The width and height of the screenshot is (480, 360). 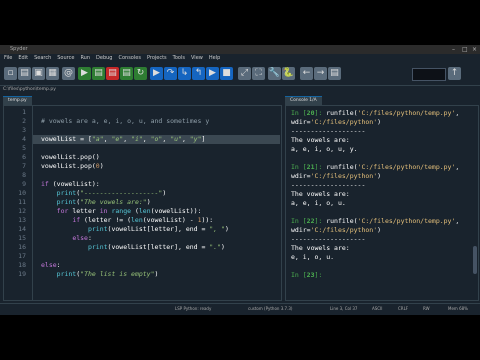 What do you see at coordinates (127, 220) in the screenshot?
I see `code-line: if (letter != (len(vowelList) - 1)):` at bounding box center [127, 220].